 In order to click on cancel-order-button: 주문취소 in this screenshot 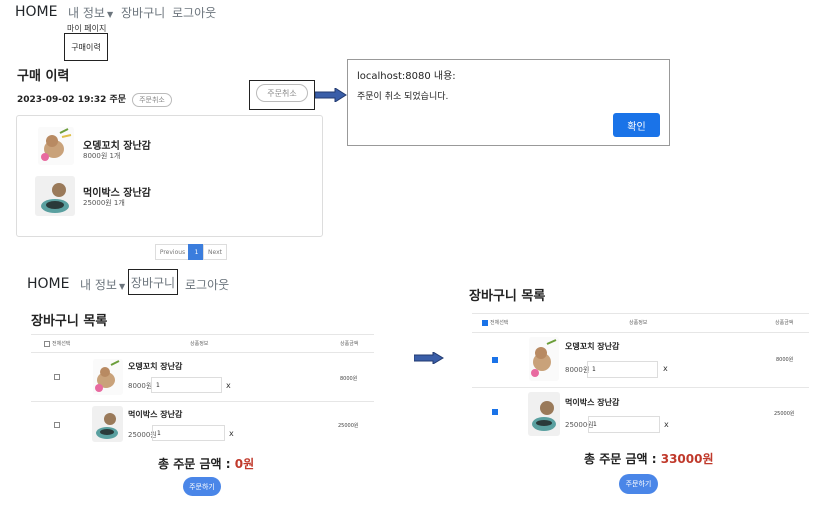, I will do `click(282, 93)`.